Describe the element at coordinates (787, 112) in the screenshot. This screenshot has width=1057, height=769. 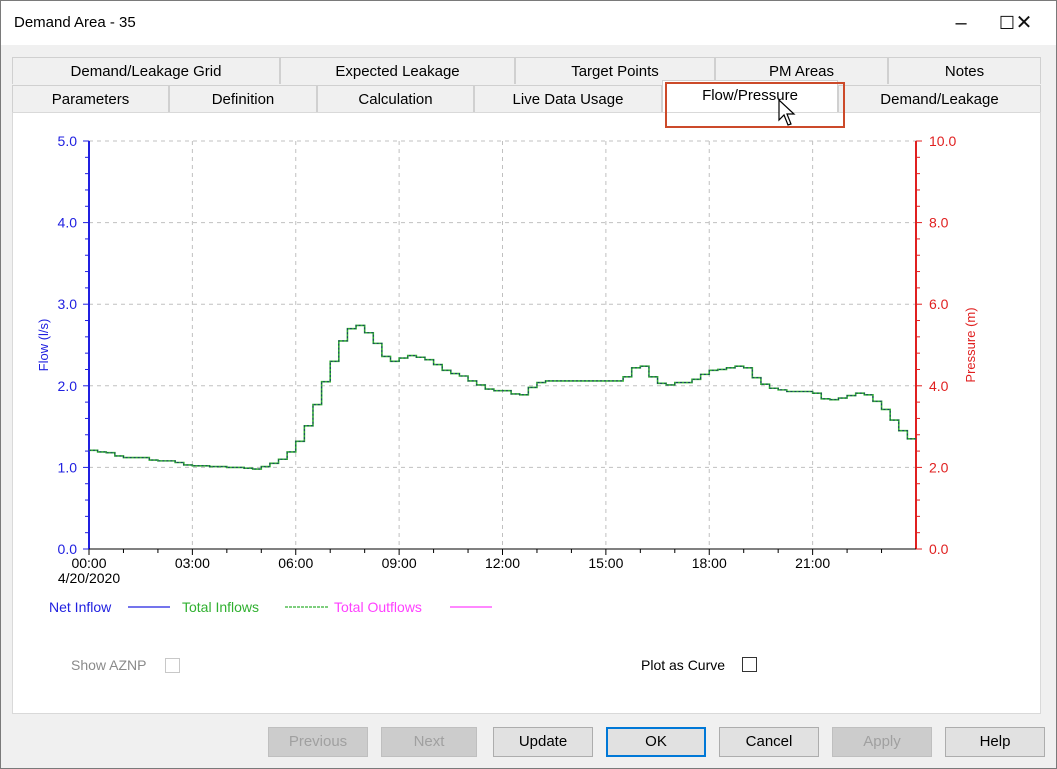
I see `mouse-cursor-icon` at that location.